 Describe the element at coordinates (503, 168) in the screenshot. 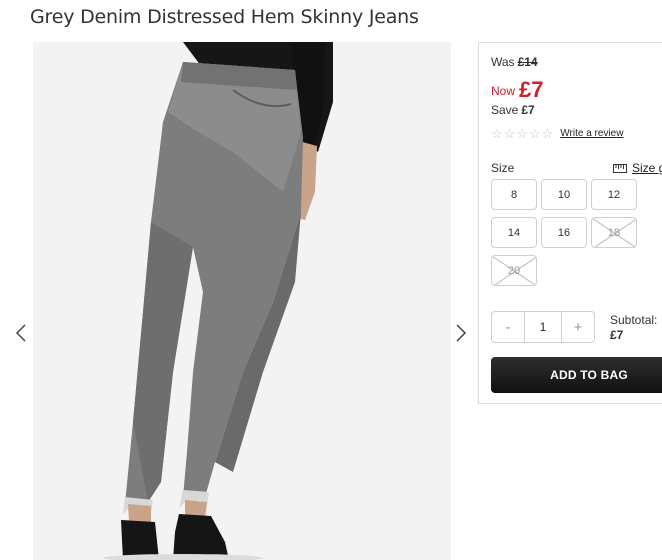

I see `size-label: Size` at that location.